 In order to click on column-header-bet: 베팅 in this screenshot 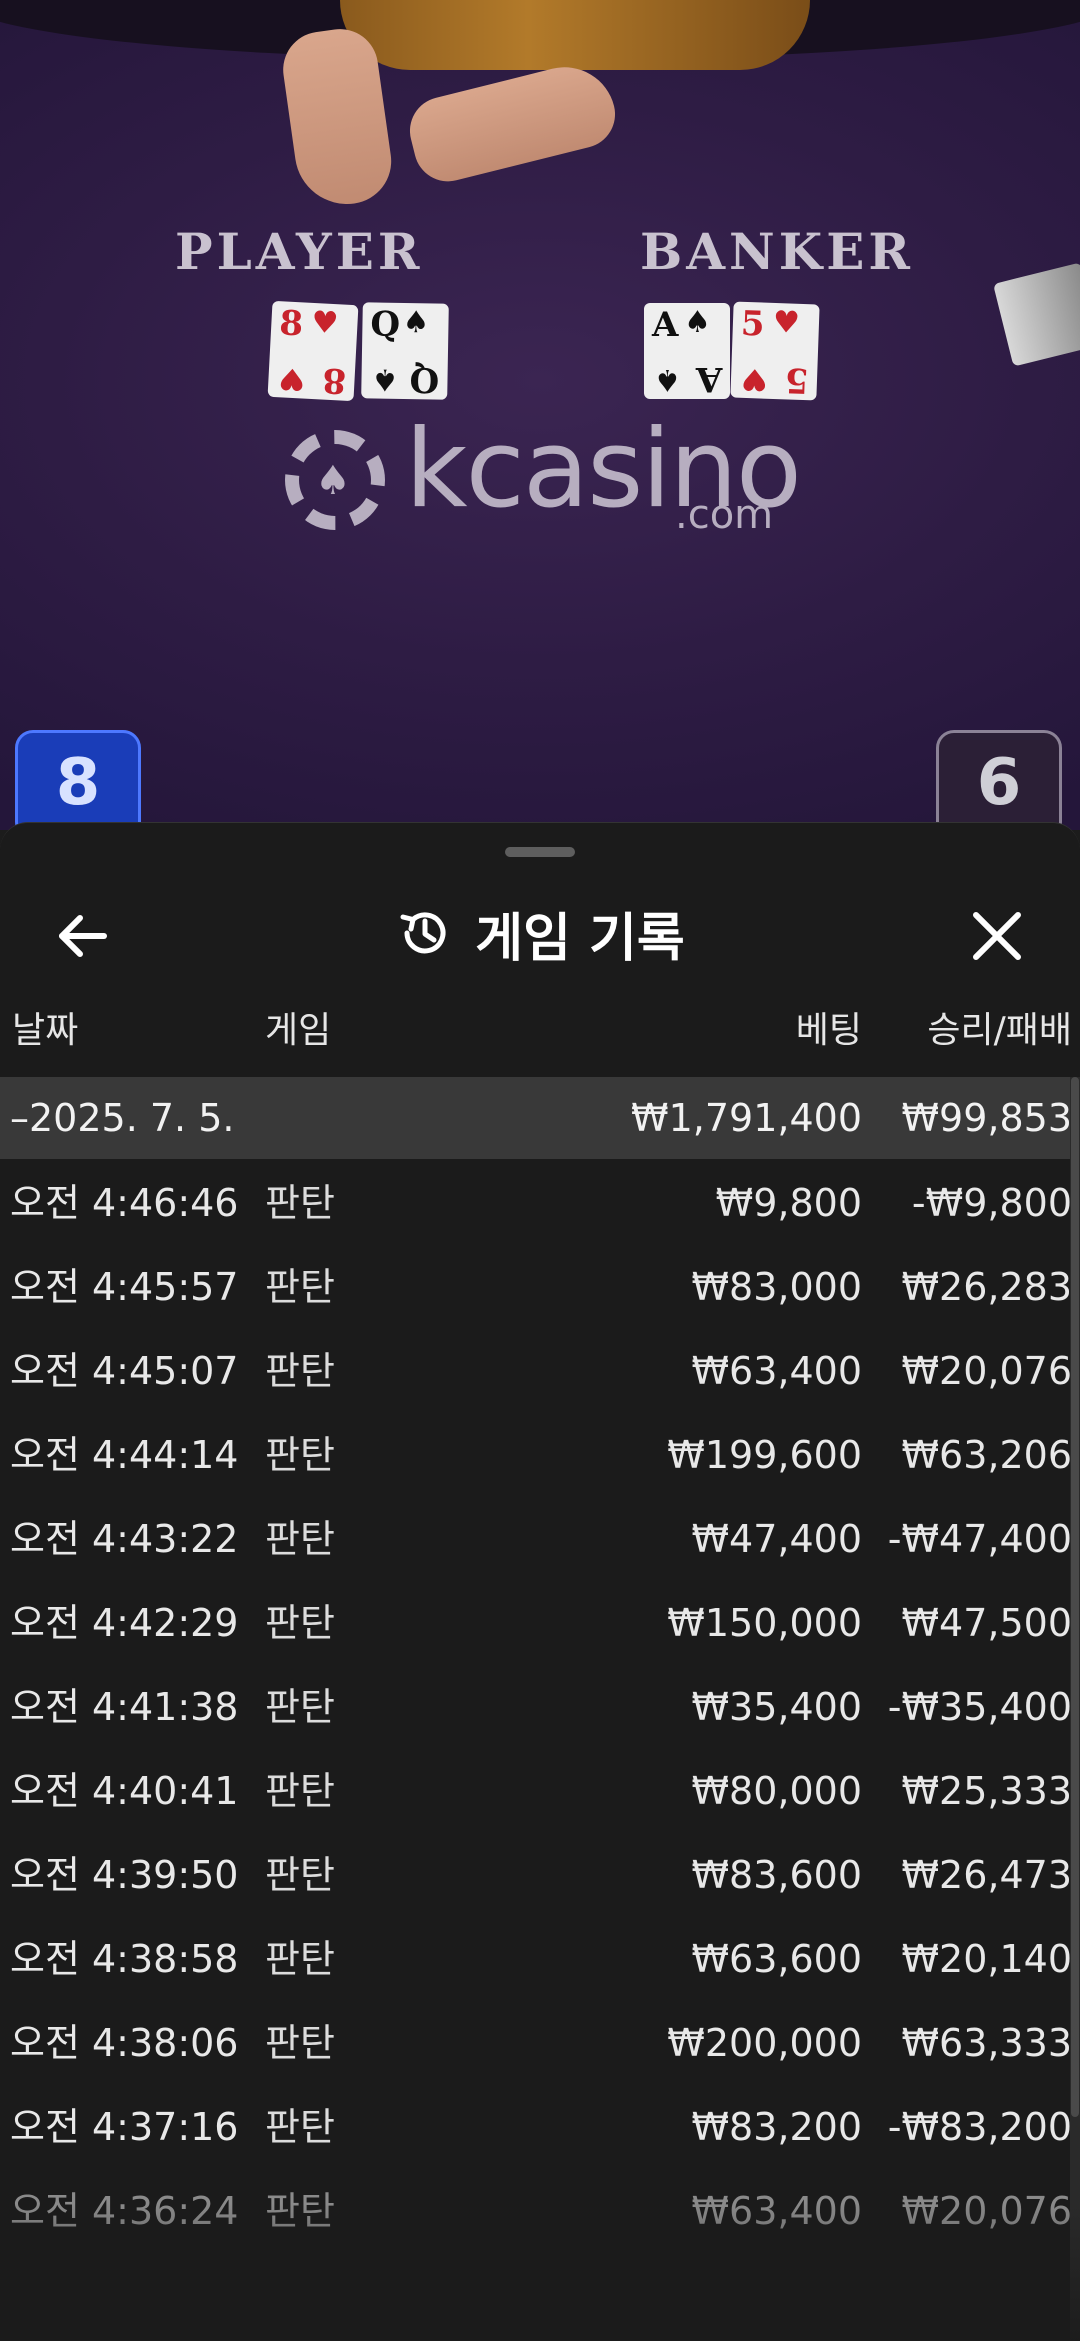, I will do `click(829, 1031)`.